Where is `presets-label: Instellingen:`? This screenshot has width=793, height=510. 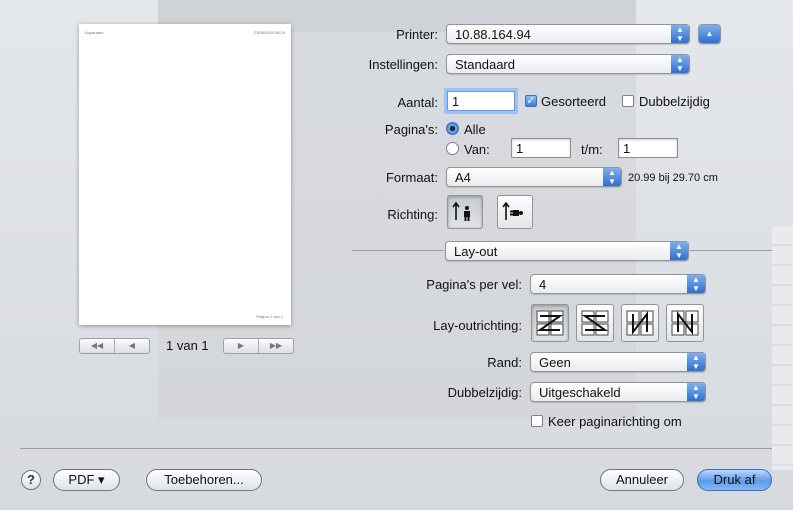
presets-label: Instellingen: is located at coordinates (403, 64).